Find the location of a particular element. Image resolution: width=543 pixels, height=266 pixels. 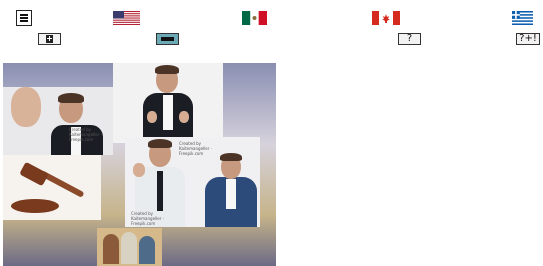

canada-flag-icon is located at coordinates (386, 18).